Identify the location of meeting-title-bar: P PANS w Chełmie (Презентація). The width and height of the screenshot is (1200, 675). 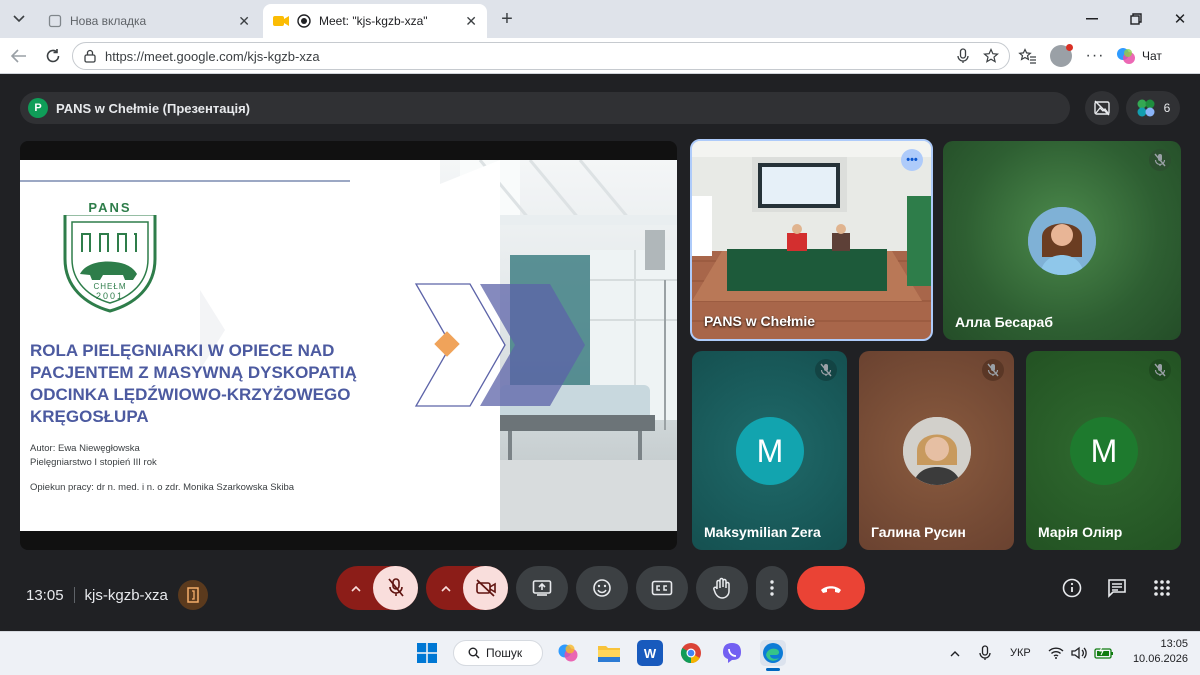
(545, 108).